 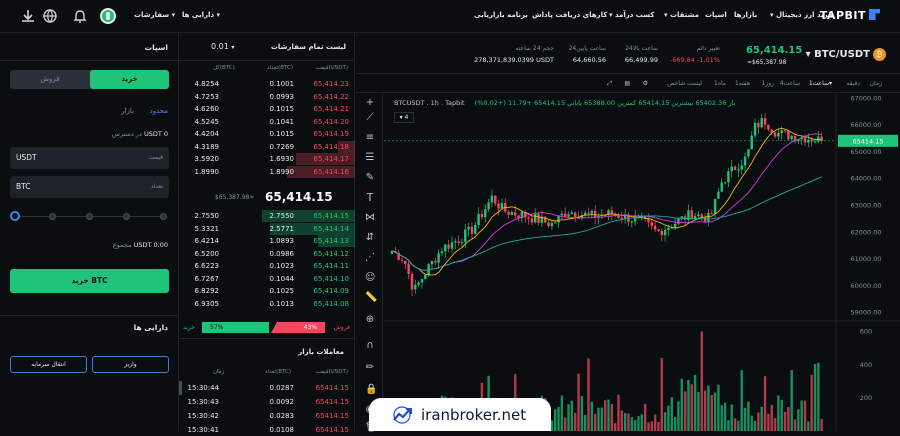 What do you see at coordinates (331, 159) in the screenshot?
I see `ask-price: 65,414.17` at bounding box center [331, 159].